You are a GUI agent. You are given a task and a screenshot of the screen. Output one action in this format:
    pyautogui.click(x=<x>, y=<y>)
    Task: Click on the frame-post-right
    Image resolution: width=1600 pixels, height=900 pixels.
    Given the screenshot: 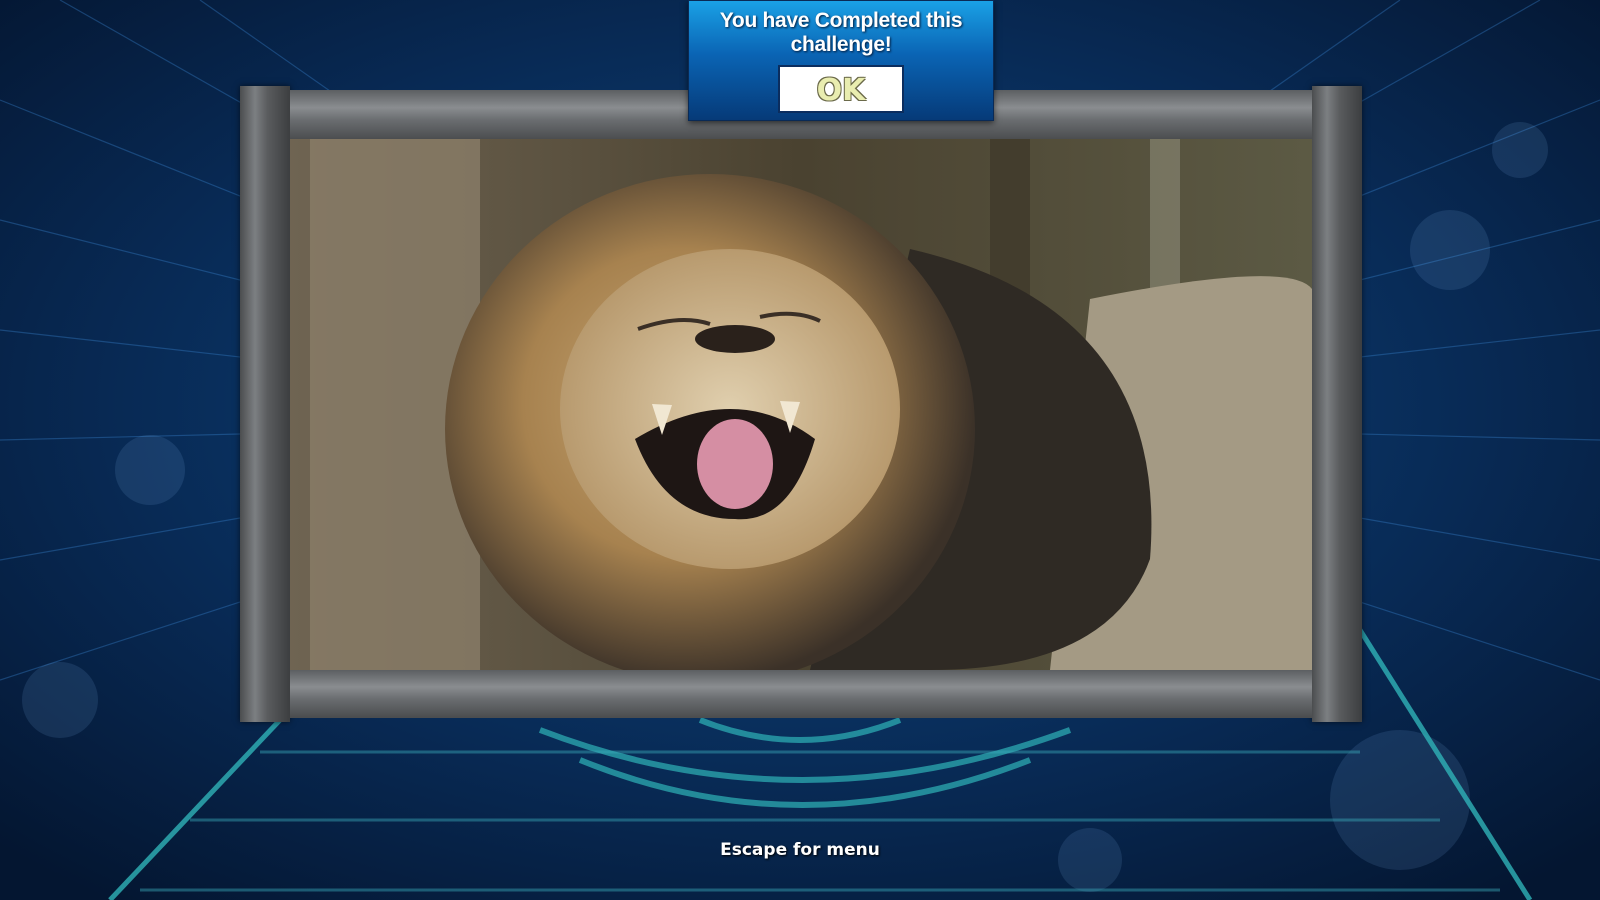 What is the action you would take?
    pyautogui.click(x=1337, y=404)
    